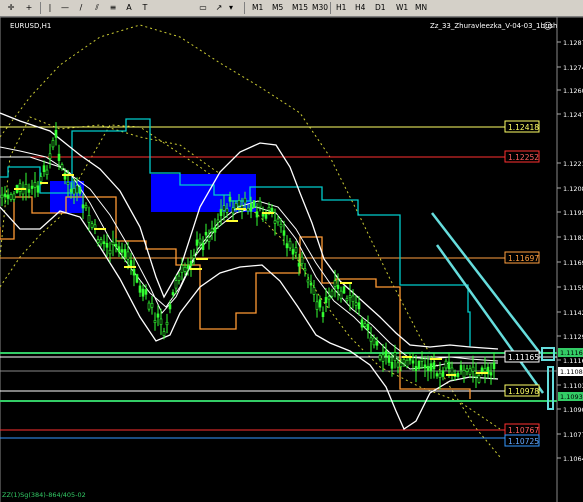  Describe the element at coordinates (341, 8) in the screenshot. I see `timeframe-h1: H1` at that location.